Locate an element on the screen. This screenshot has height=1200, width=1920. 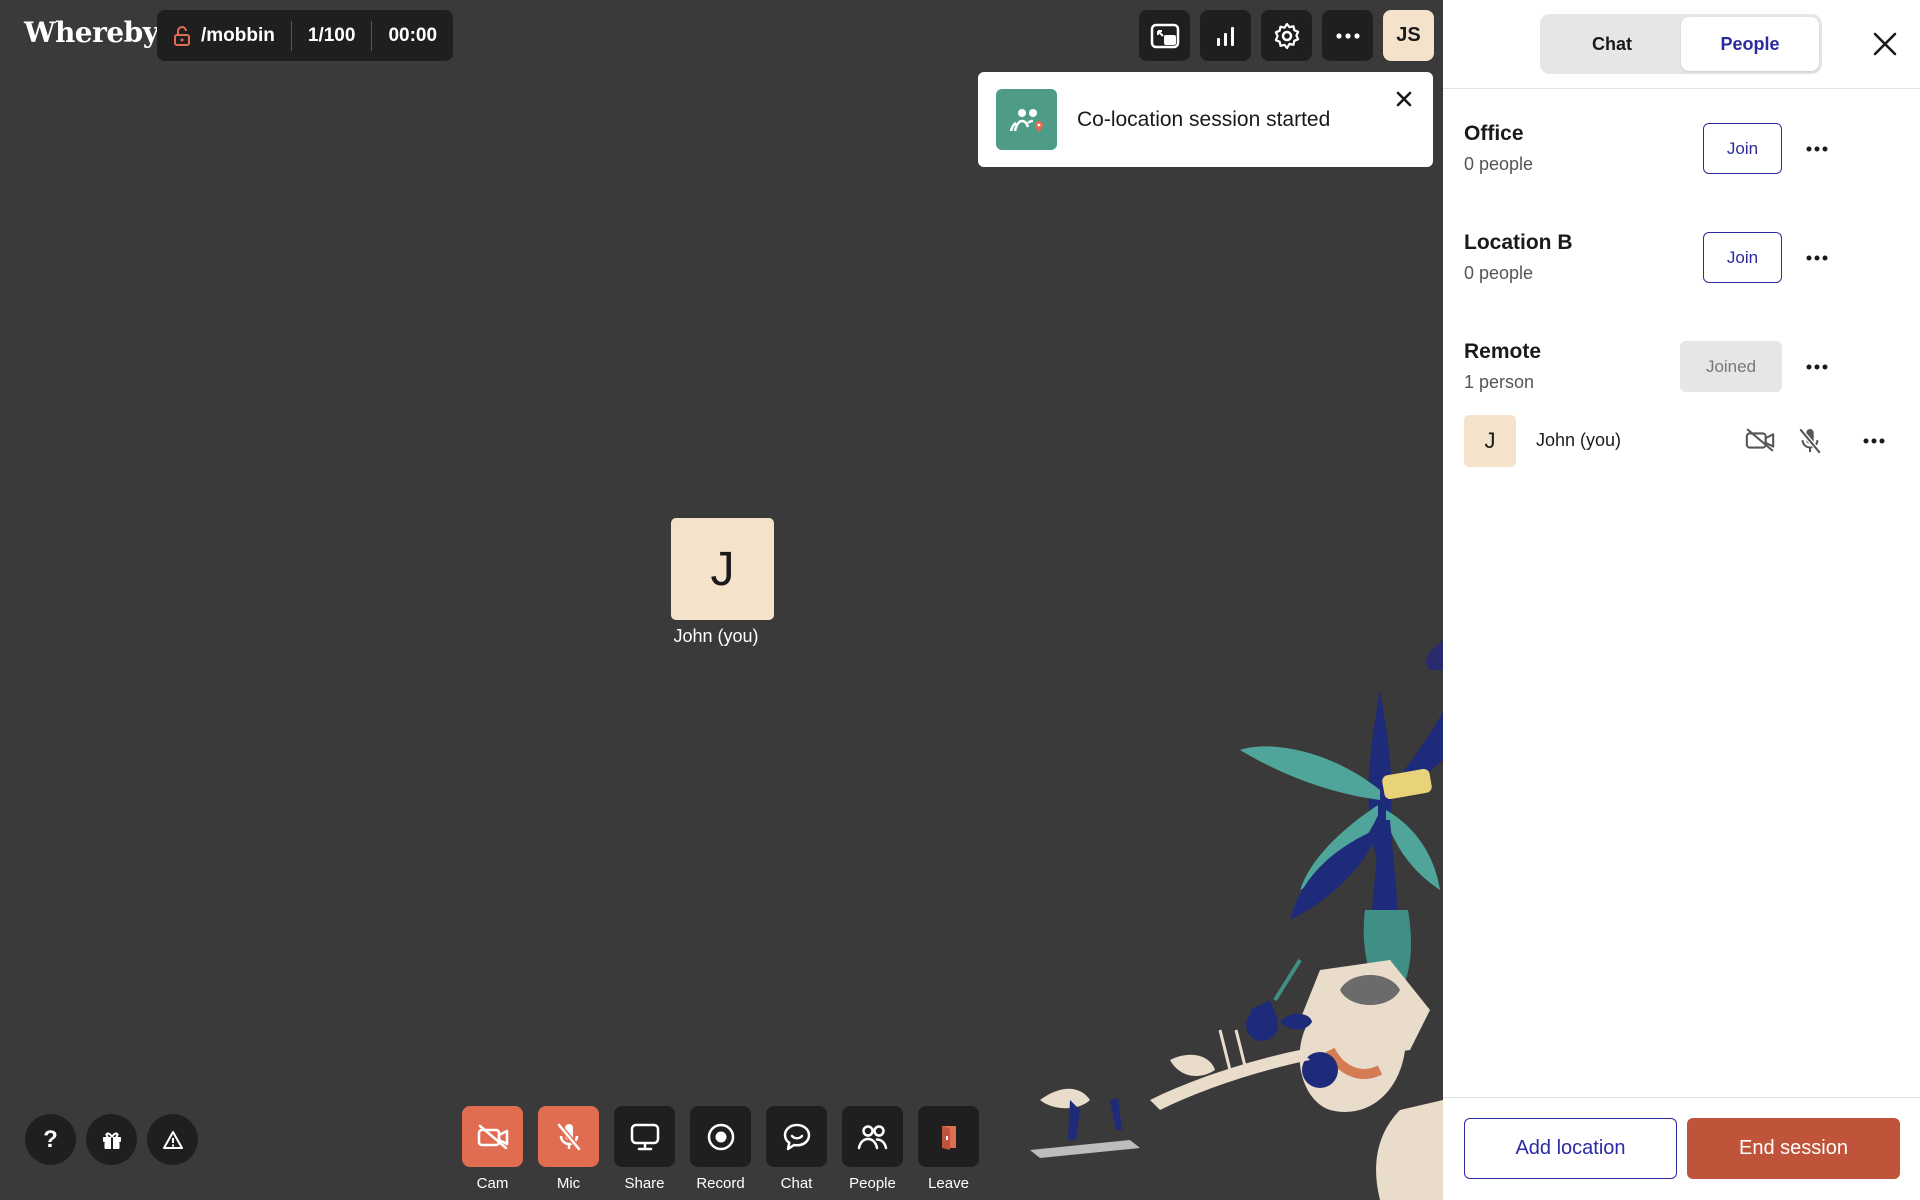
mic-control: Mic is located at coordinates (568, 1149).